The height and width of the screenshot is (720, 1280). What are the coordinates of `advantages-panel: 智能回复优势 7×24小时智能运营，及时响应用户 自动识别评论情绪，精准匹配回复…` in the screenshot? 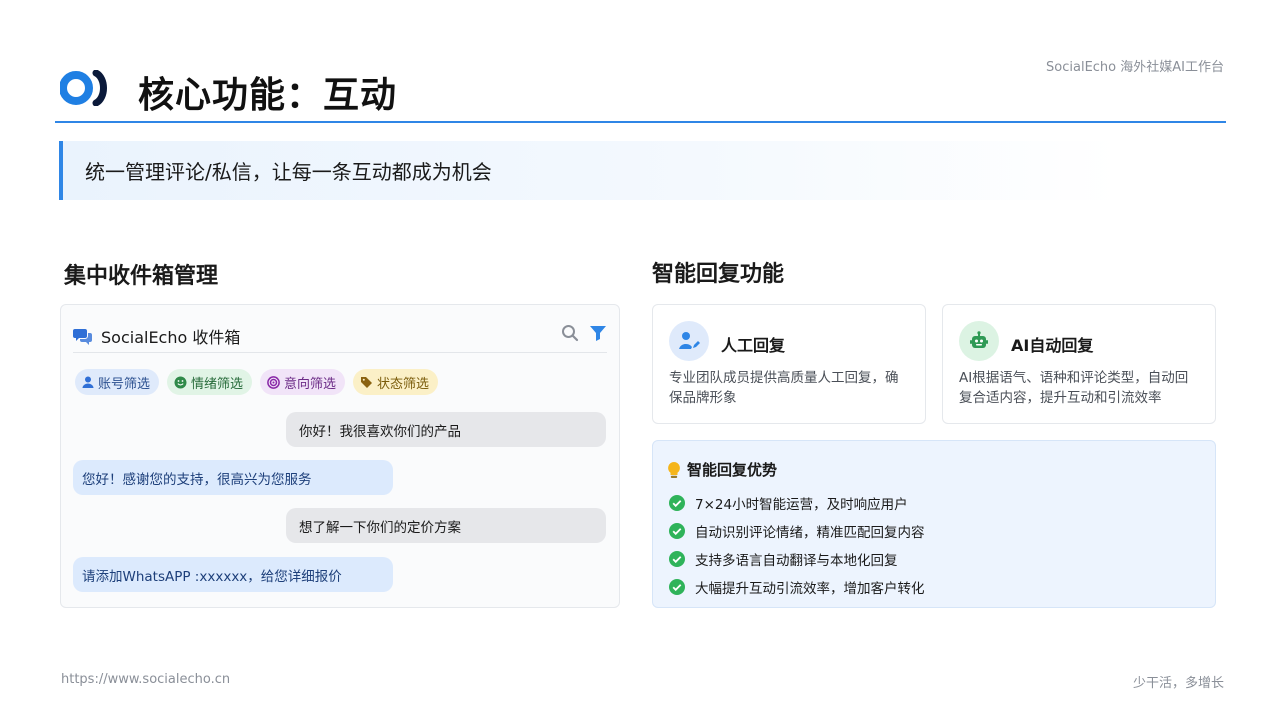 It's located at (934, 524).